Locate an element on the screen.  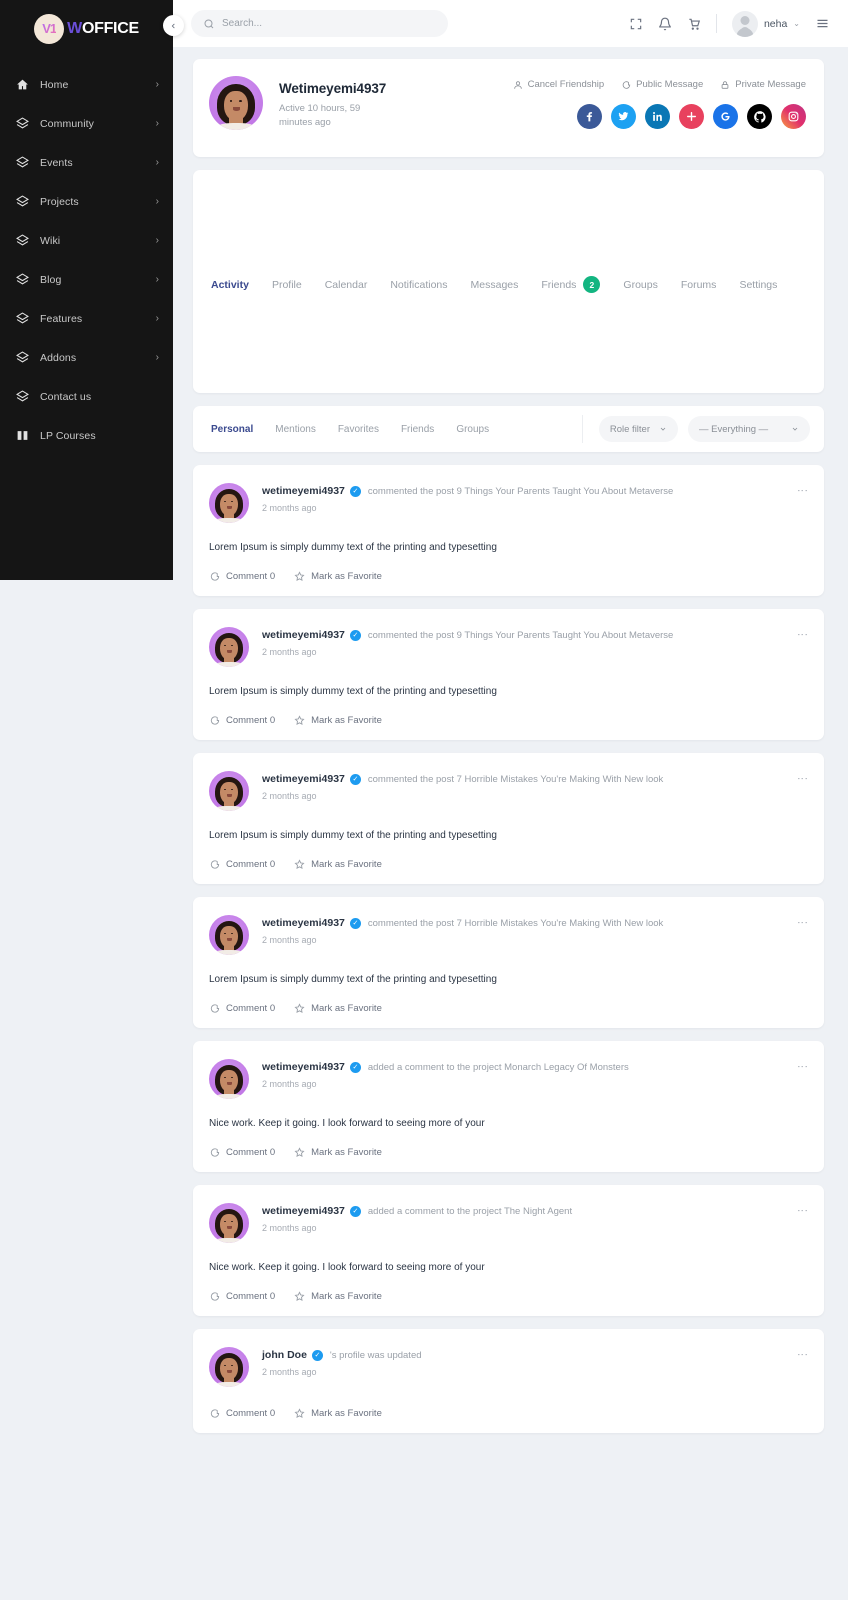
sidebar-item-addons: Addons › is located at coordinates (86, 357).